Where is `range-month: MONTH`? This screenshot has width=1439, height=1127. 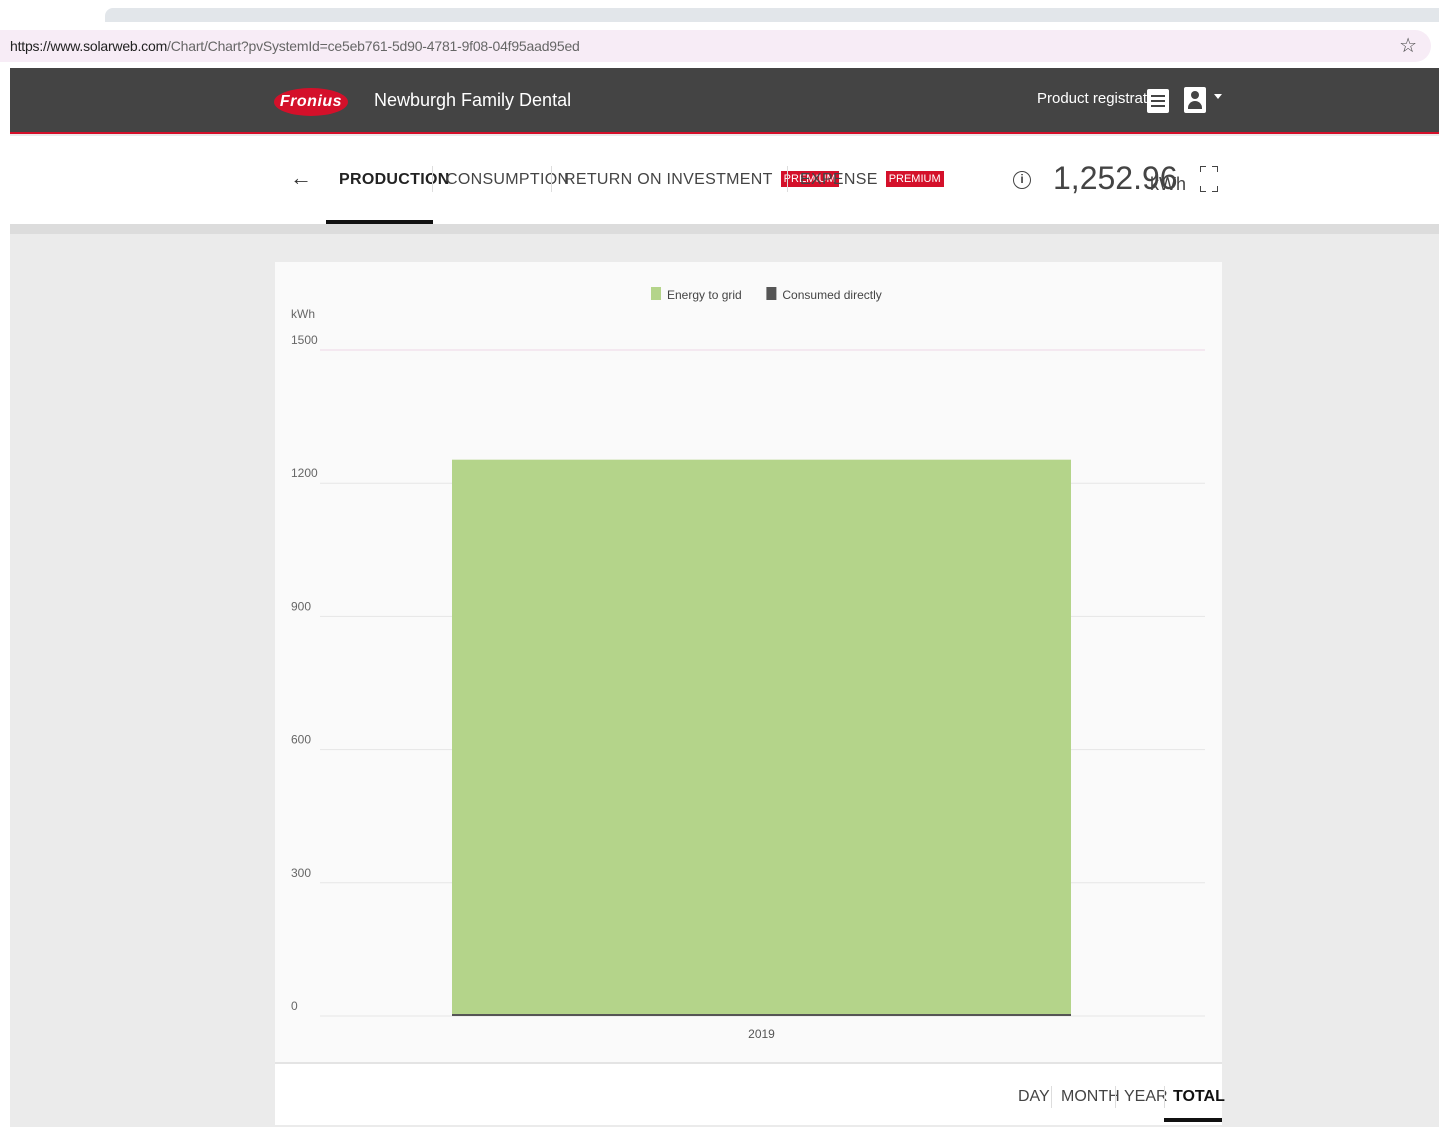 range-month: MONTH is located at coordinates (1090, 1097).